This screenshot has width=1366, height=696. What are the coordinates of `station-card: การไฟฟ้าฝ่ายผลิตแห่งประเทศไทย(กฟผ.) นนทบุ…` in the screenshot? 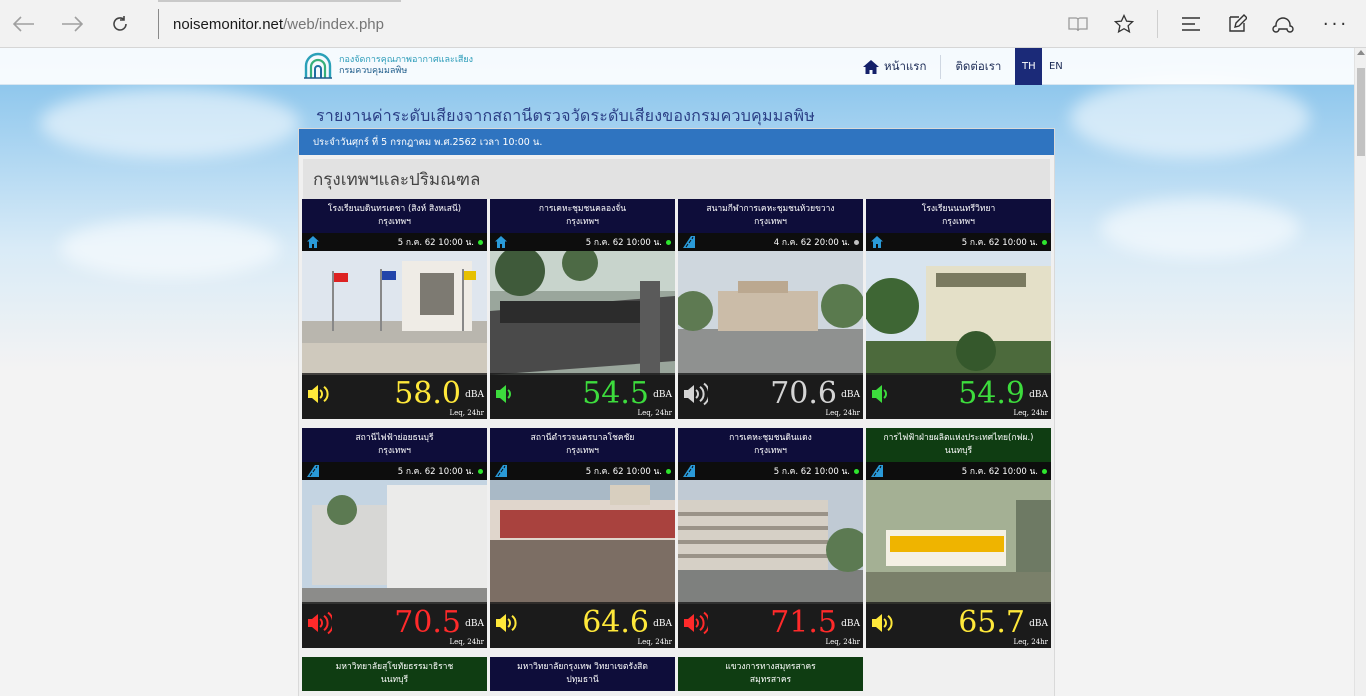 It's located at (958, 538).